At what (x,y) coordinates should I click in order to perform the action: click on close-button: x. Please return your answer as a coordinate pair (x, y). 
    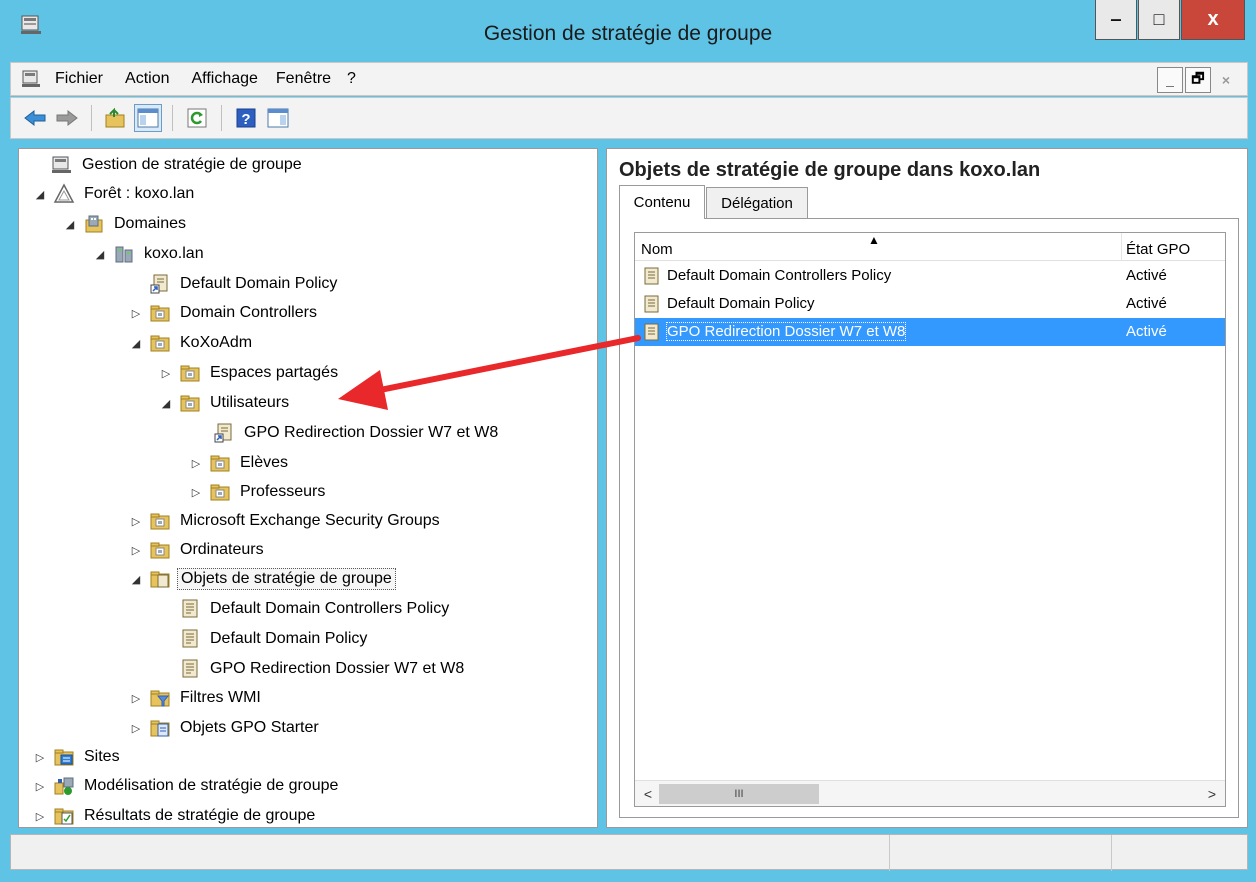
    Looking at the image, I should click on (1213, 20).